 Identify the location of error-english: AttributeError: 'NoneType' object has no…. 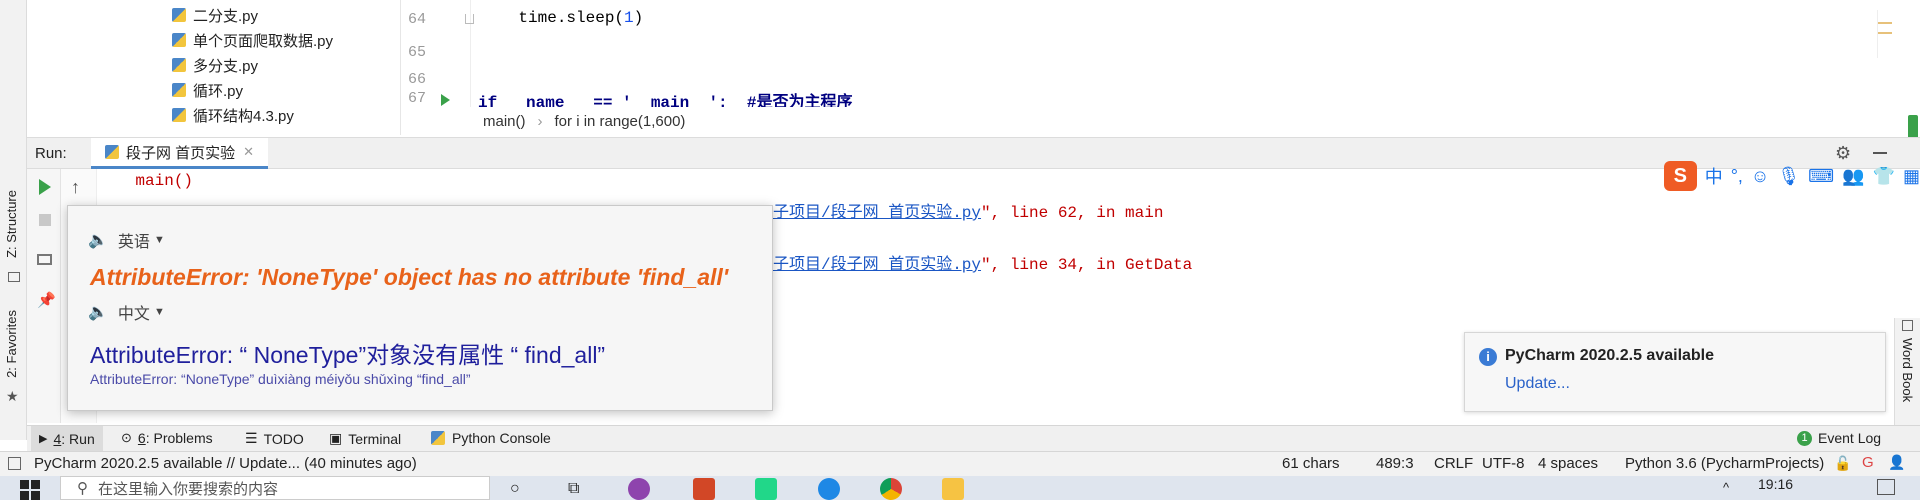
(409, 277).